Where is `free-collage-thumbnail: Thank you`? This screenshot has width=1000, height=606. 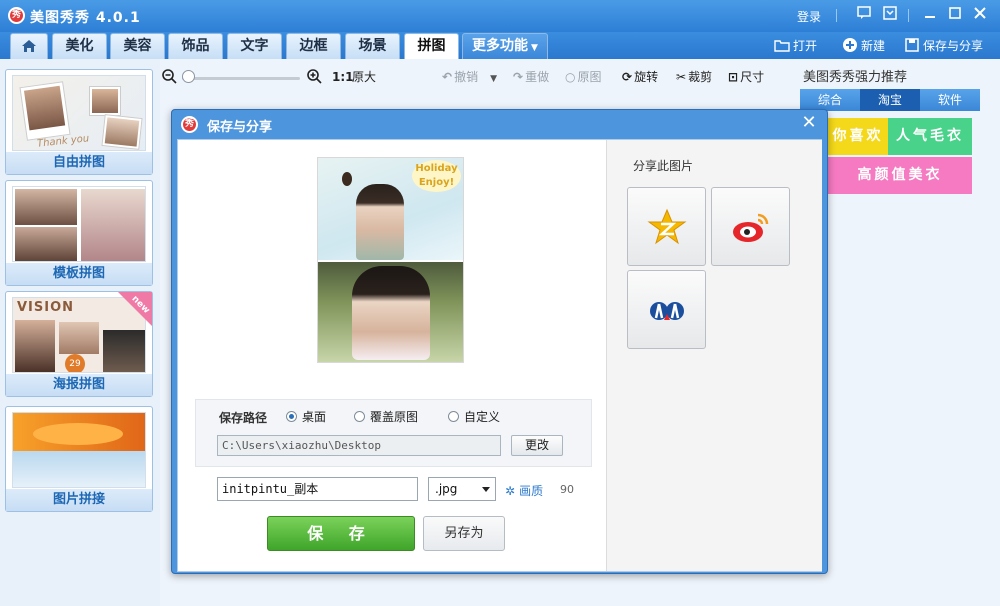
free-collage-thumbnail: Thank you is located at coordinates (79, 113).